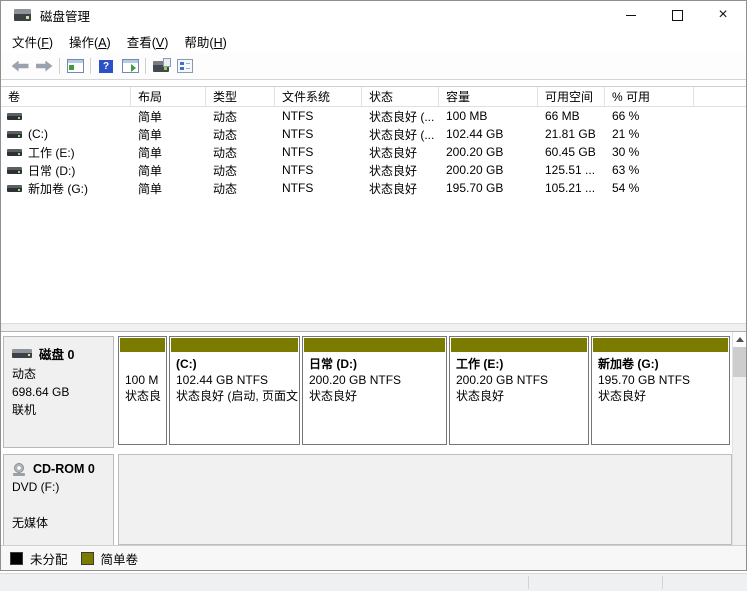 The height and width of the screenshot is (591, 747). What do you see at coordinates (205, 41) in the screenshot?
I see `menu-item-h: 帮助(H)` at bounding box center [205, 41].